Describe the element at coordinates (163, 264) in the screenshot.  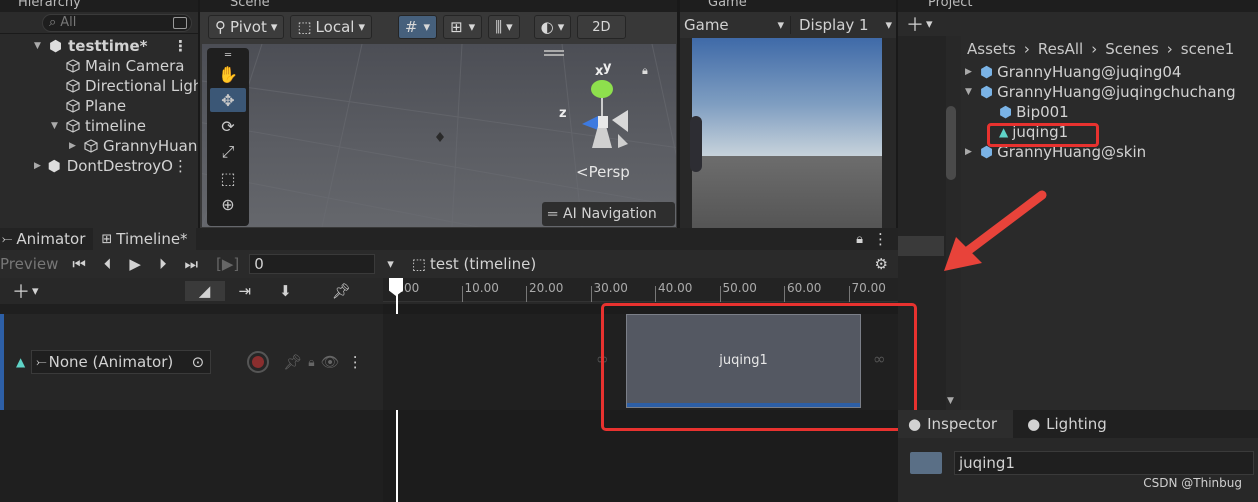
I see `next-frame-icon: ⏵` at that location.